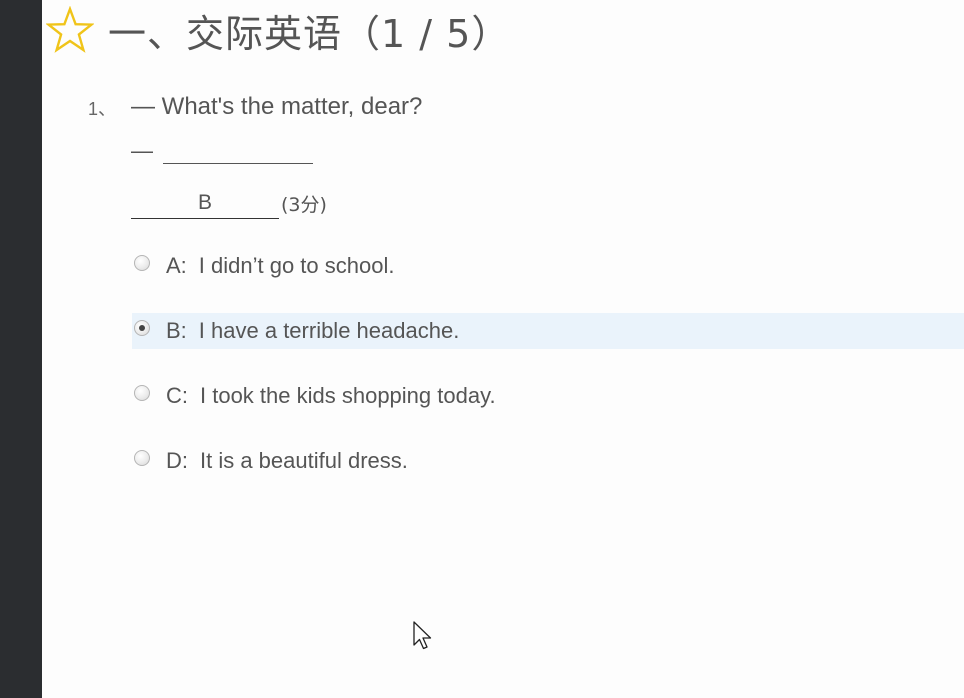  Describe the element at coordinates (142, 150) in the screenshot. I see `dash-prefix: —` at that location.